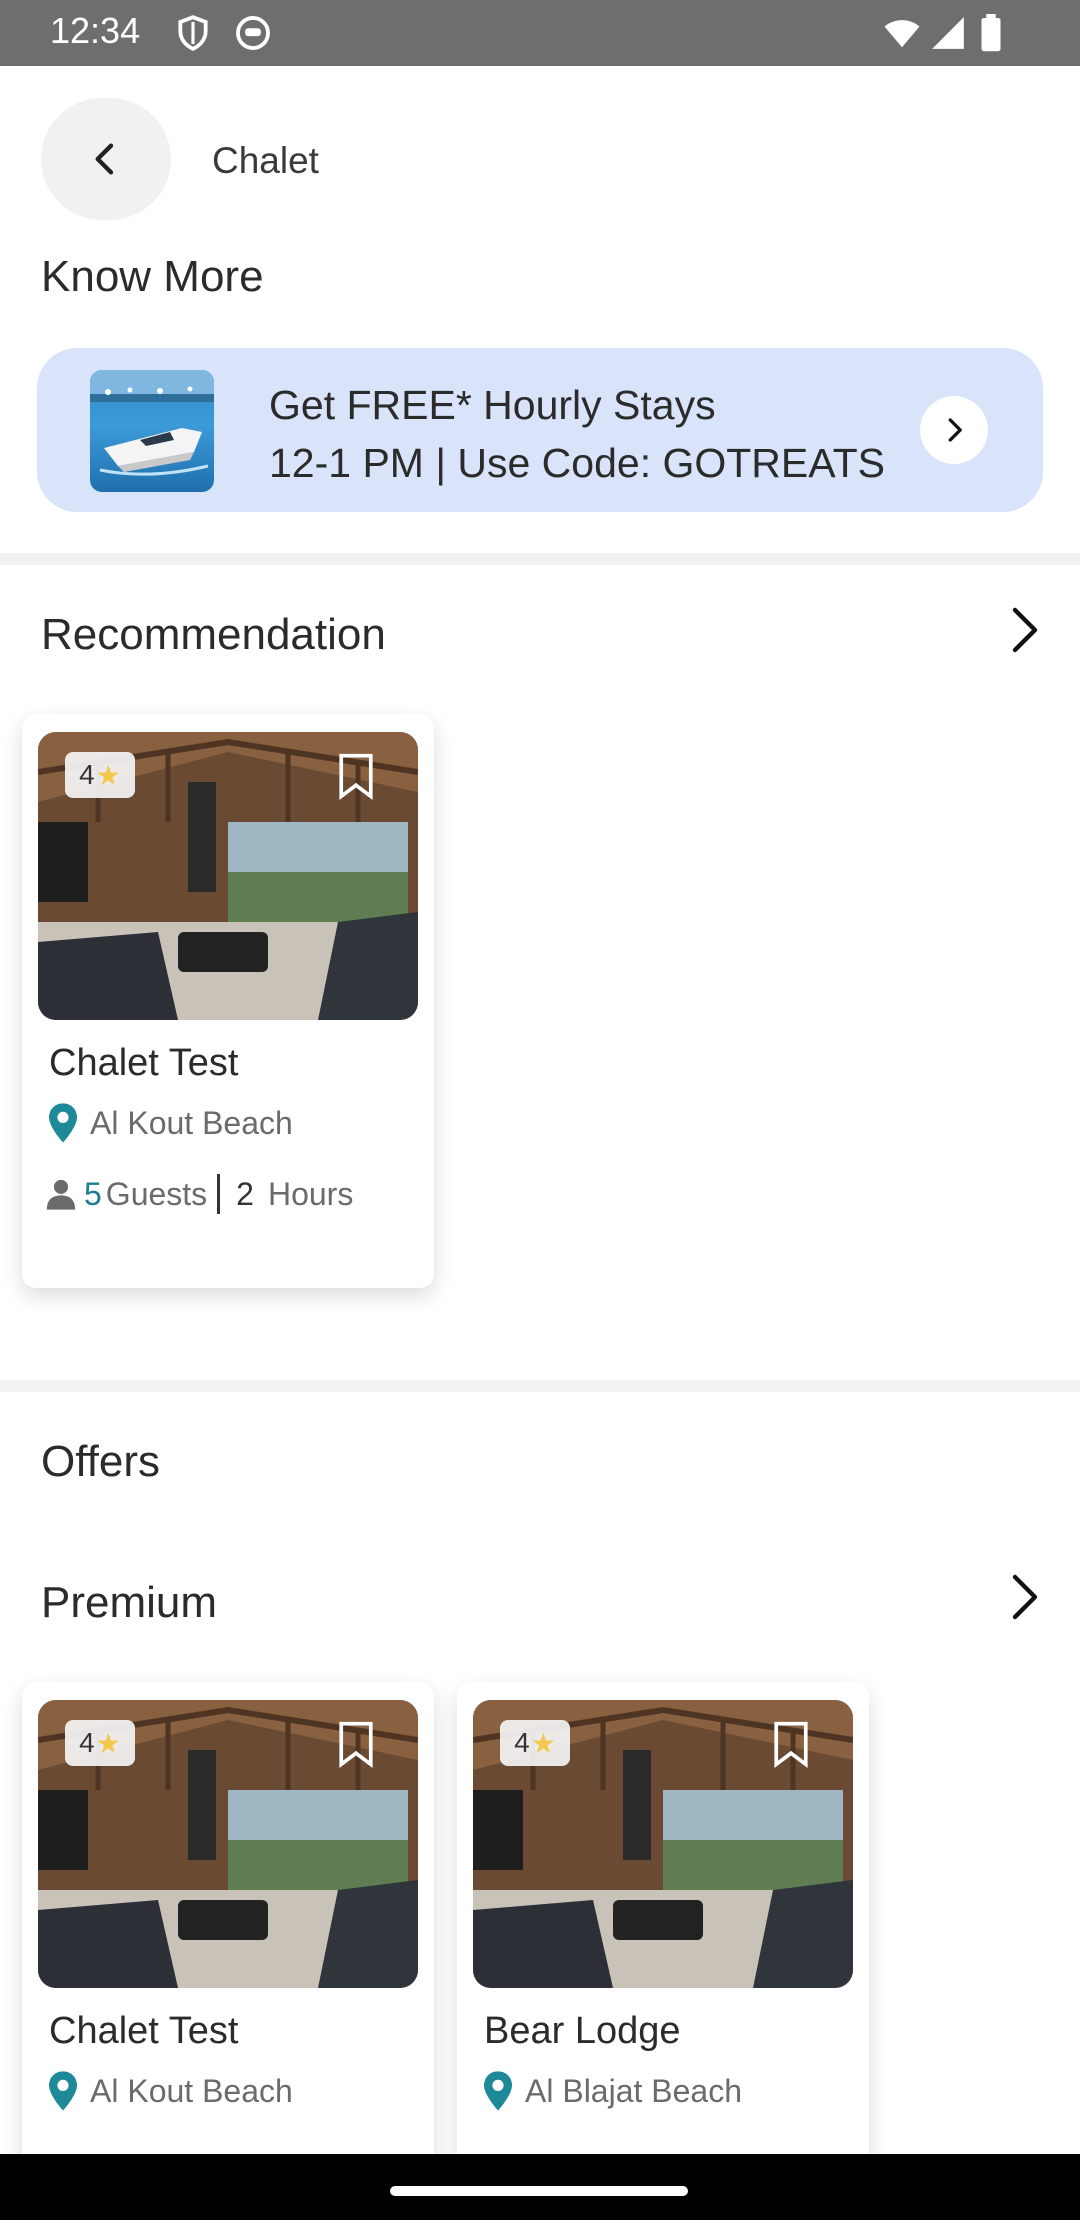 The height and width of the screenshot is (2220, 1080). Describe the element at coordinates (634, 2090) in the screenshot. I see `listing-location-text: Al Blajat Beach` at that location.